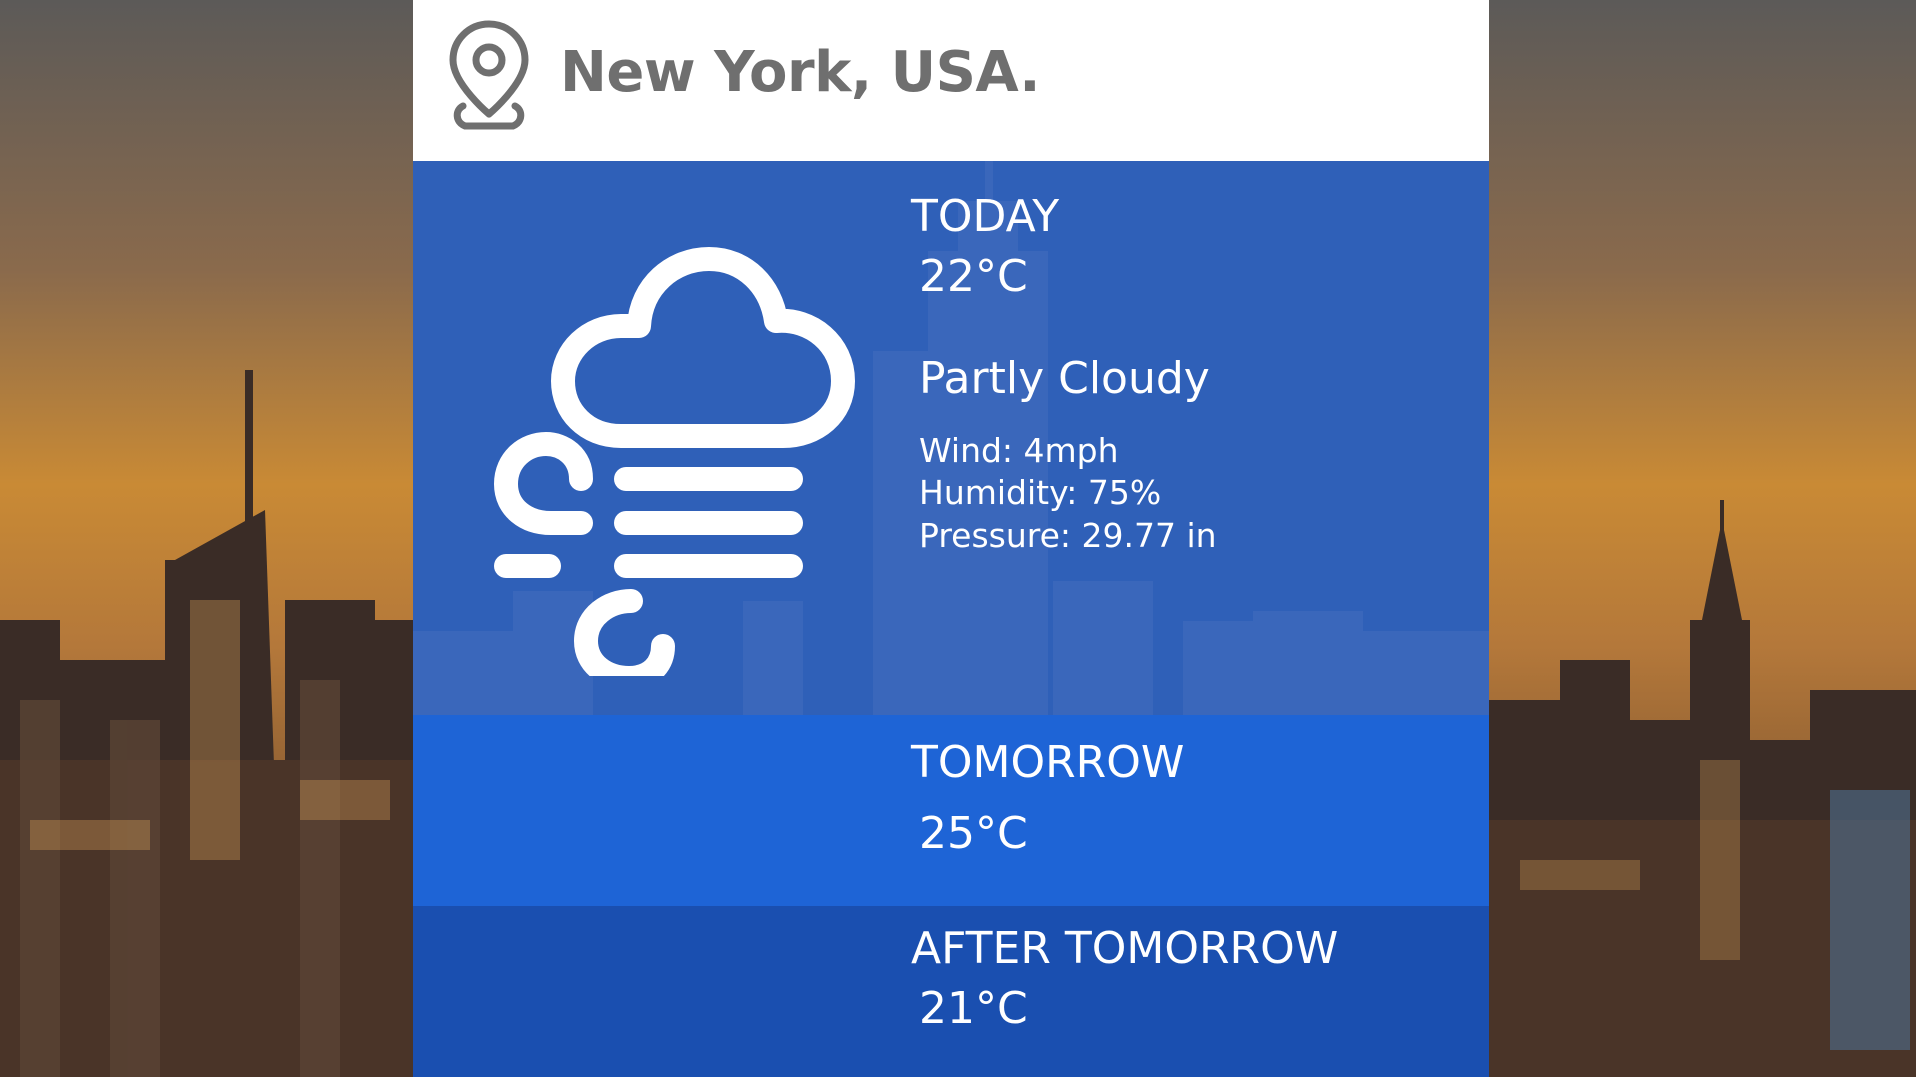 This screenshot has height=1077, width=1916. What do you see at coordinates (973, 276) in the screenshot?
I see `today-temperature: 22°C` at bounding box center [973, 276].